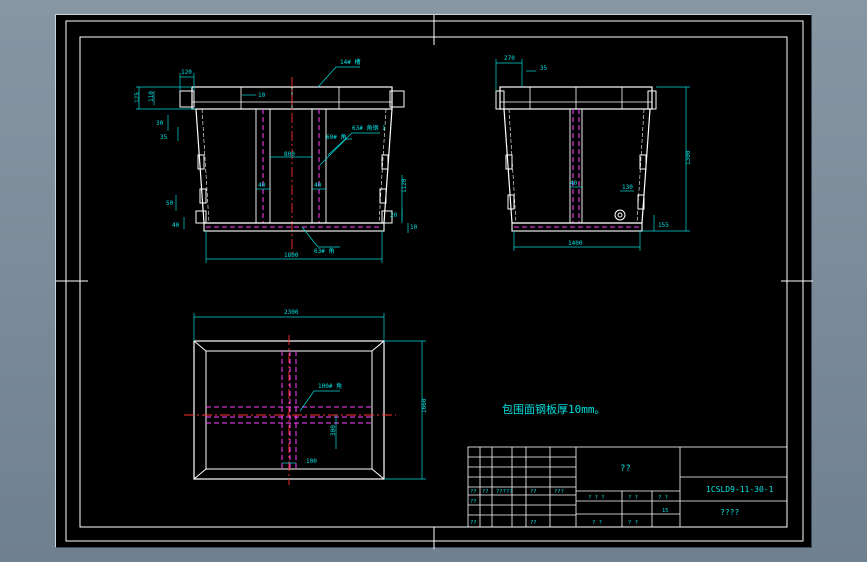  Describe the element at coordinates (164, 137) in the screenshot. I see `dim-text-top-h4: 35` at that location.